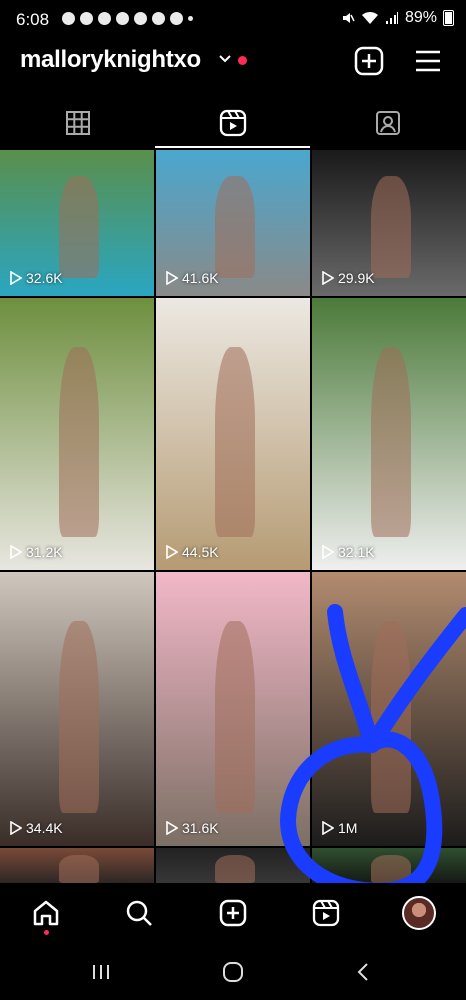 Image resolution: width=466 pixels, height=1000 pixels. I want to click on battery-icon, so click(448, 18).